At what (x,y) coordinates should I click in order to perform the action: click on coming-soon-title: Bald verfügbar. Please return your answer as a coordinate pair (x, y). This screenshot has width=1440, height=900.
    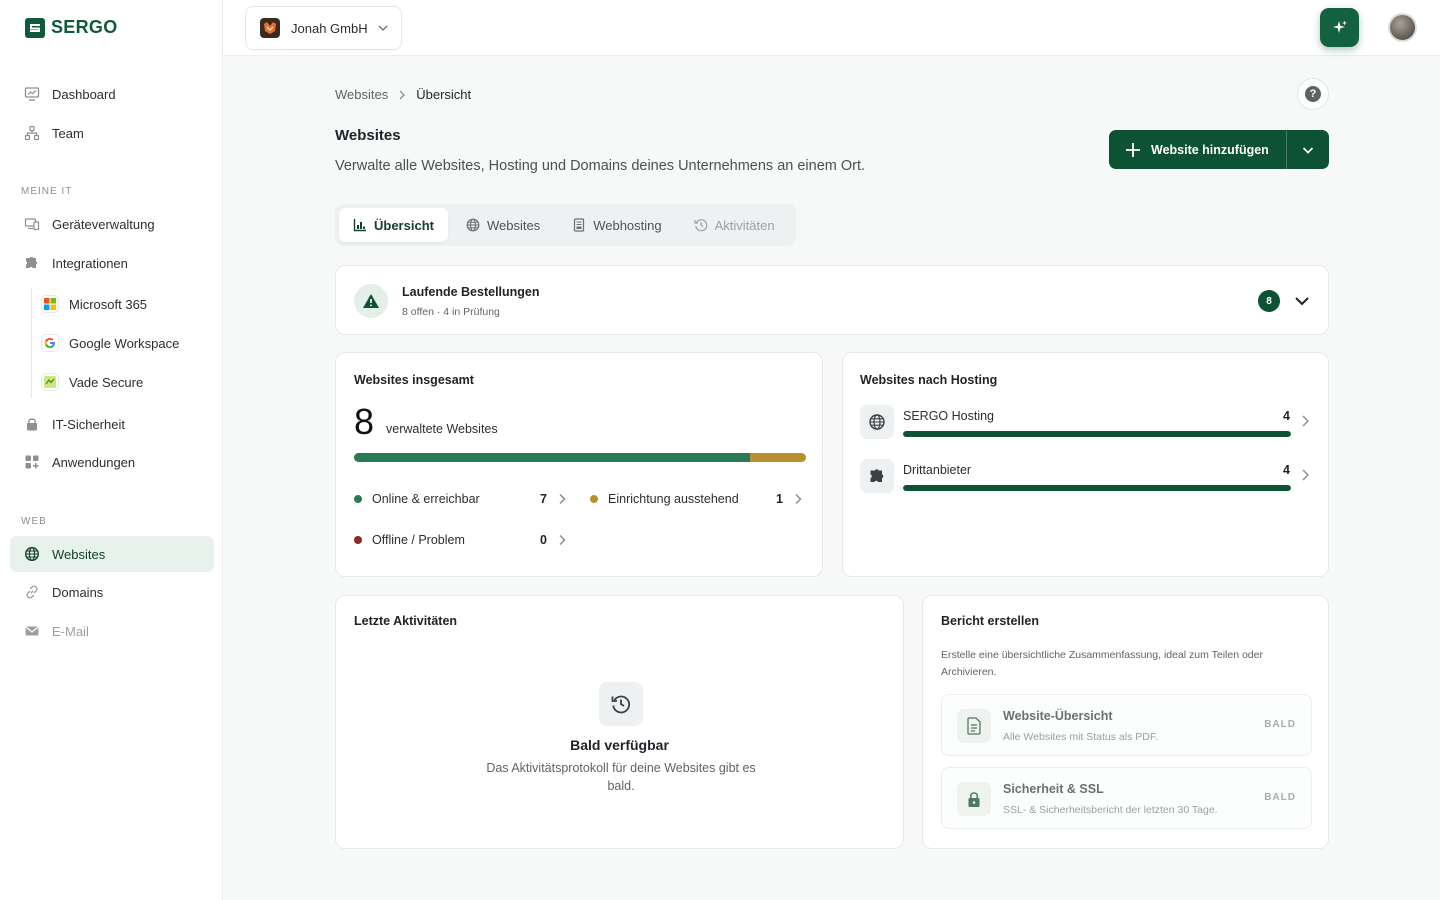
    Looking at the image, I should click on (619, 745).